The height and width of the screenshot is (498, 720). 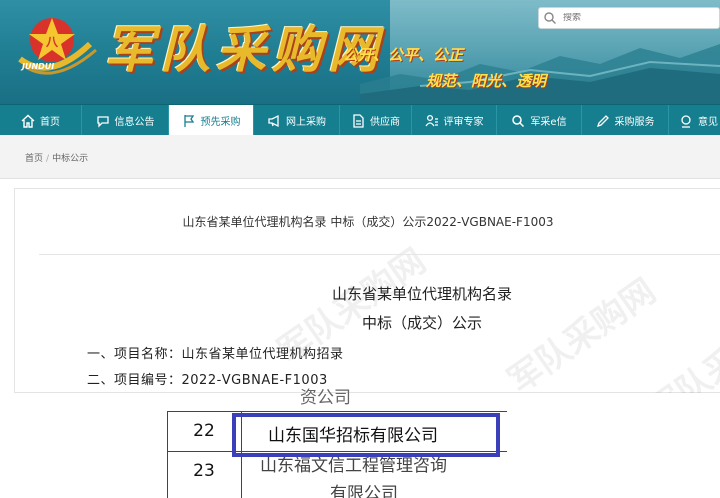 What do you see at coordinates (708, 122) in the screenshot?
I see `nav-label: 意见` at bounding box center [708, 122].